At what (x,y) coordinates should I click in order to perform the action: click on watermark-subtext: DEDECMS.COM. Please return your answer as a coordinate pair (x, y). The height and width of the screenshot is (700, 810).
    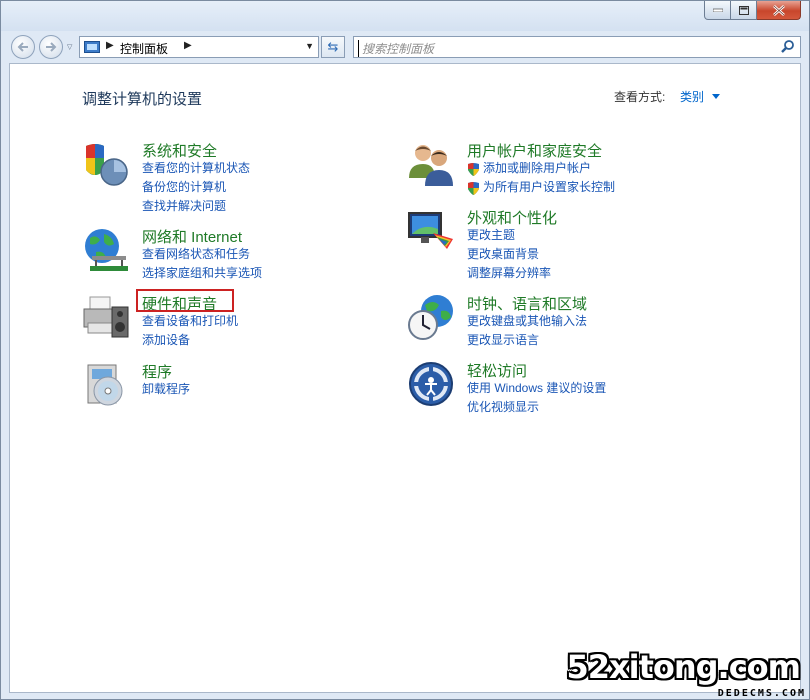
    Looking at the image, I should click on (761, 693).